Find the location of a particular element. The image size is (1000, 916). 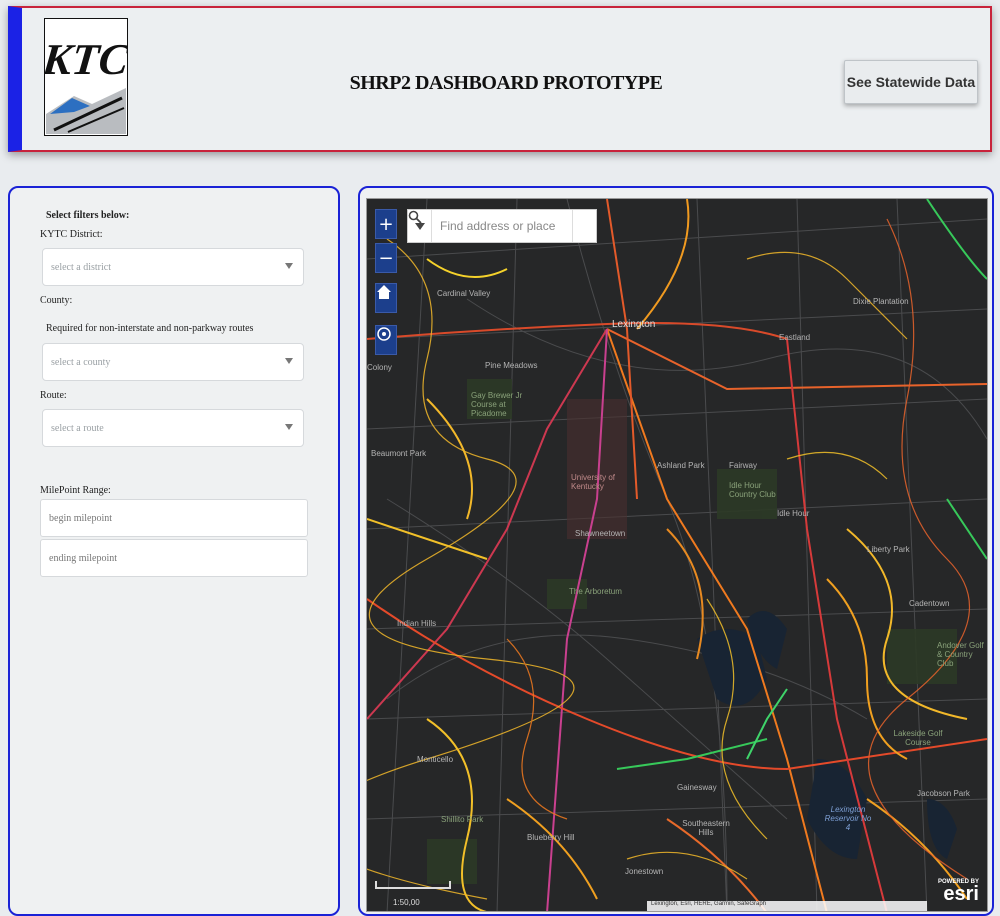

map-label-shillito-park: Shillito Park is located at coordinates (462, 819).